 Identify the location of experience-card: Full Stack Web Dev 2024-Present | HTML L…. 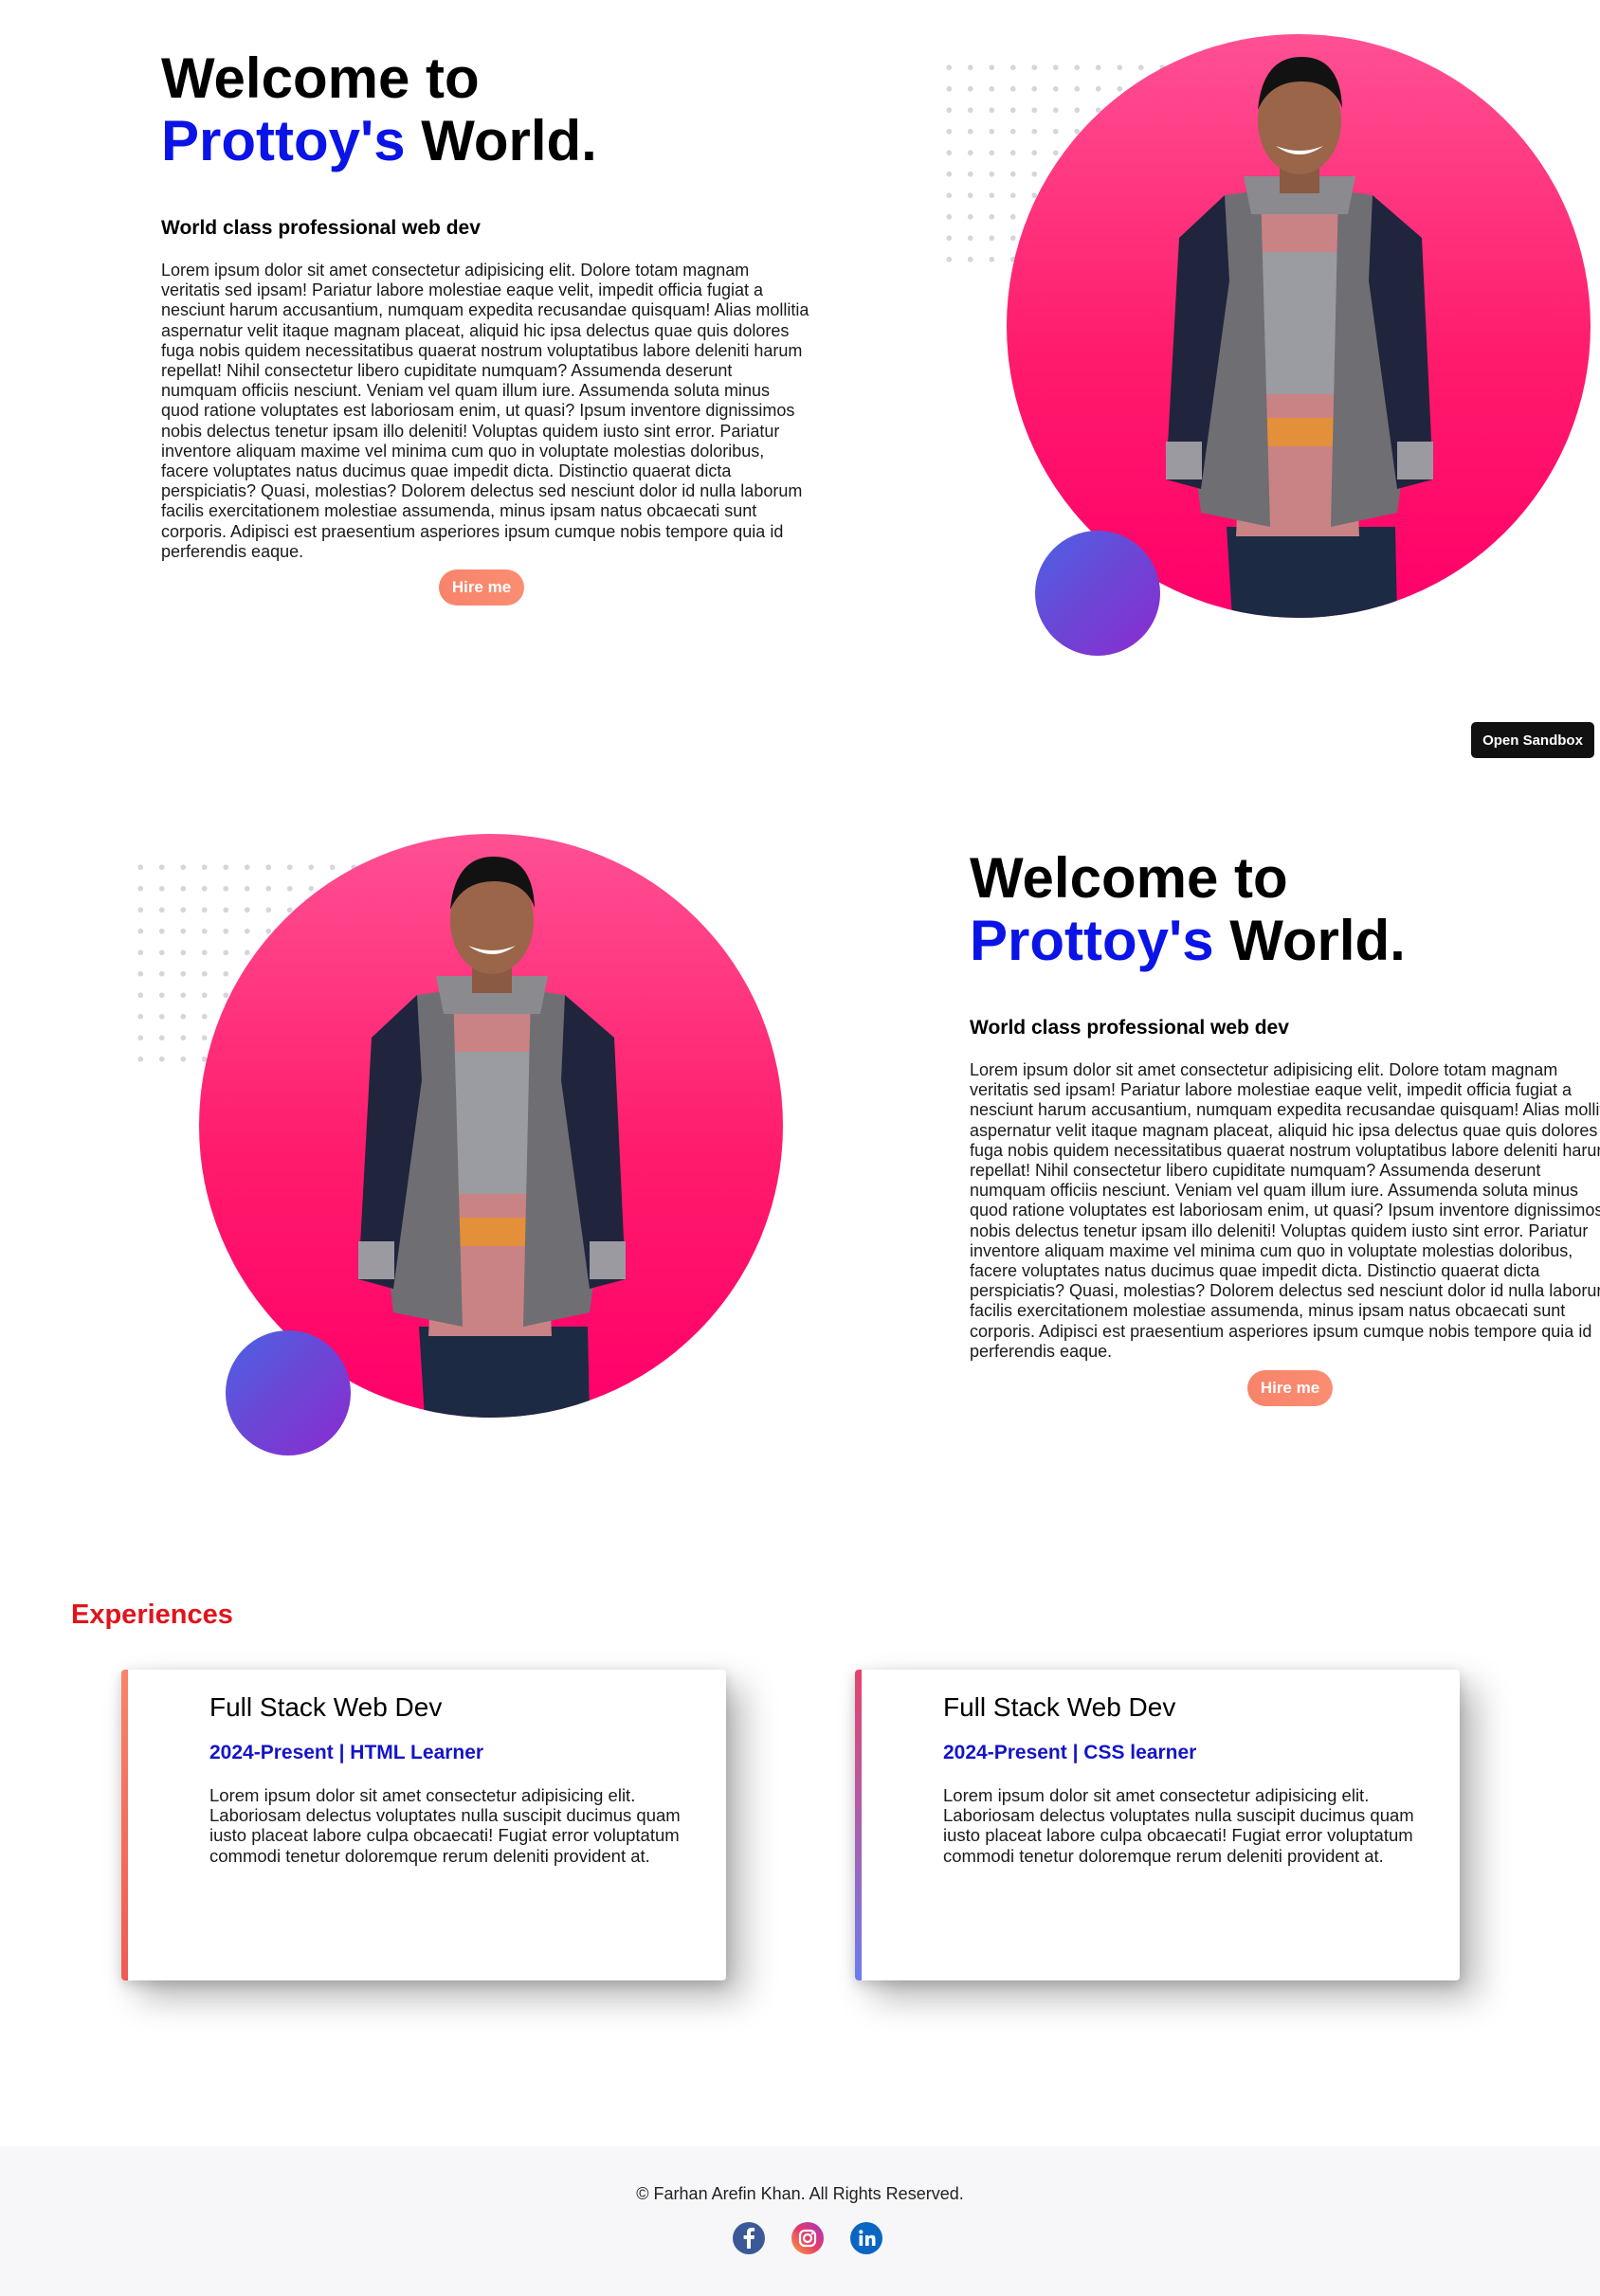
(423, 1825).